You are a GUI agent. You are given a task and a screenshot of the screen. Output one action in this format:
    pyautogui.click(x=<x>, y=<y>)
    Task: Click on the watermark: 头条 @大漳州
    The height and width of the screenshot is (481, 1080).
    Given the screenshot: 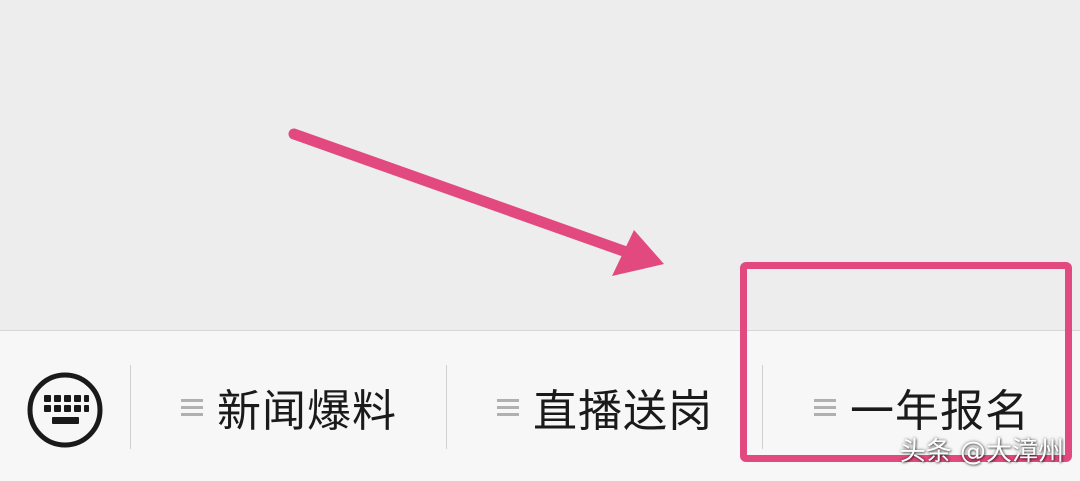 What is the action you would take?
    pyautogui.click(x=981, y=452)
    